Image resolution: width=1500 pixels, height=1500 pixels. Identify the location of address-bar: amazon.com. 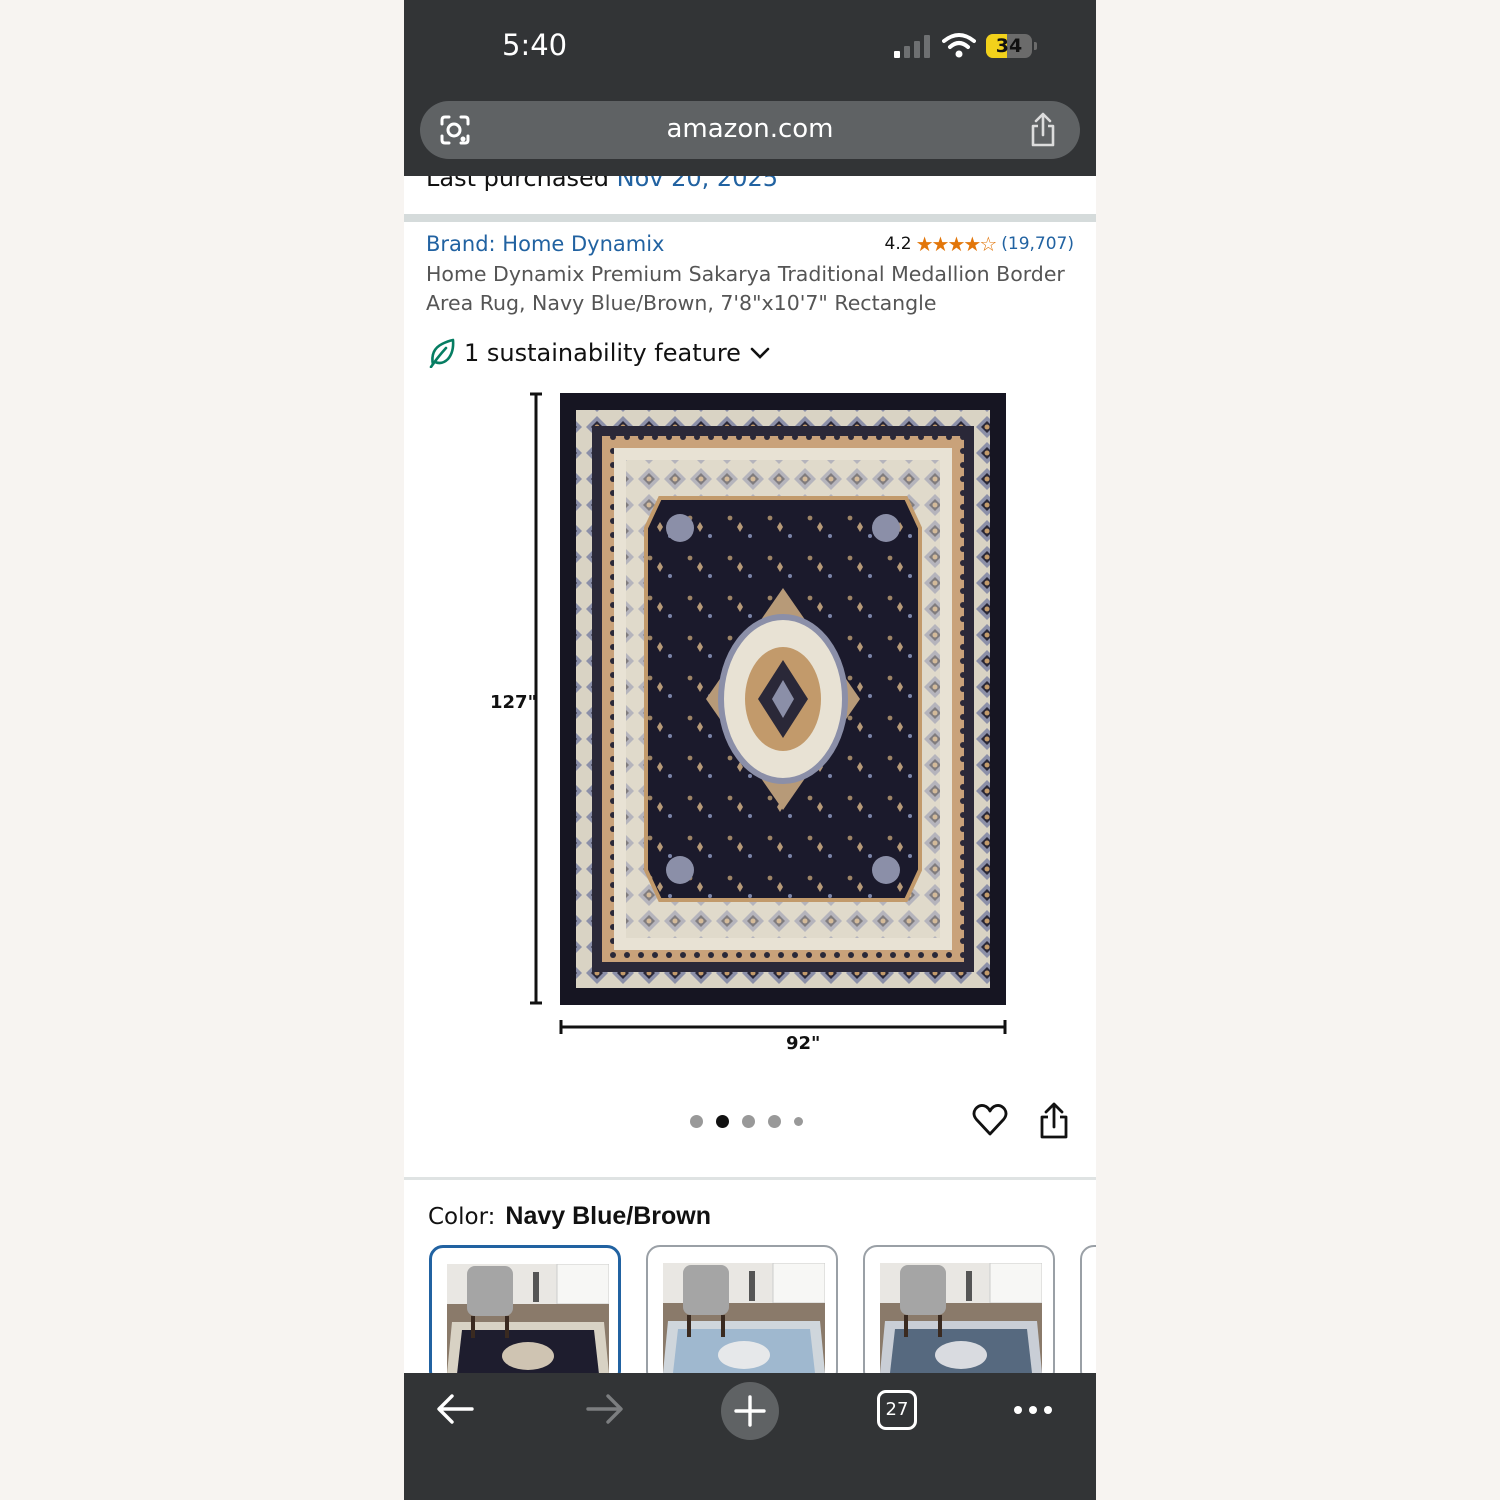
(750, 130).